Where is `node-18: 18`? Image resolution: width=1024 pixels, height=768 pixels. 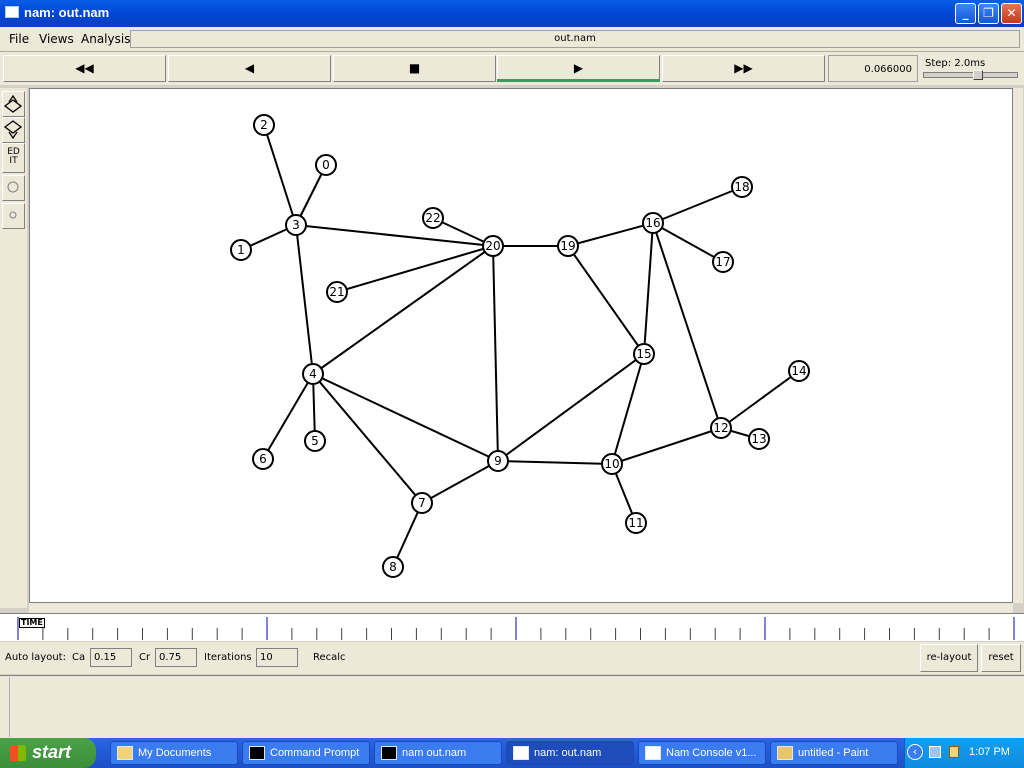
node-18: 18 is located at coordinates (742, 187).